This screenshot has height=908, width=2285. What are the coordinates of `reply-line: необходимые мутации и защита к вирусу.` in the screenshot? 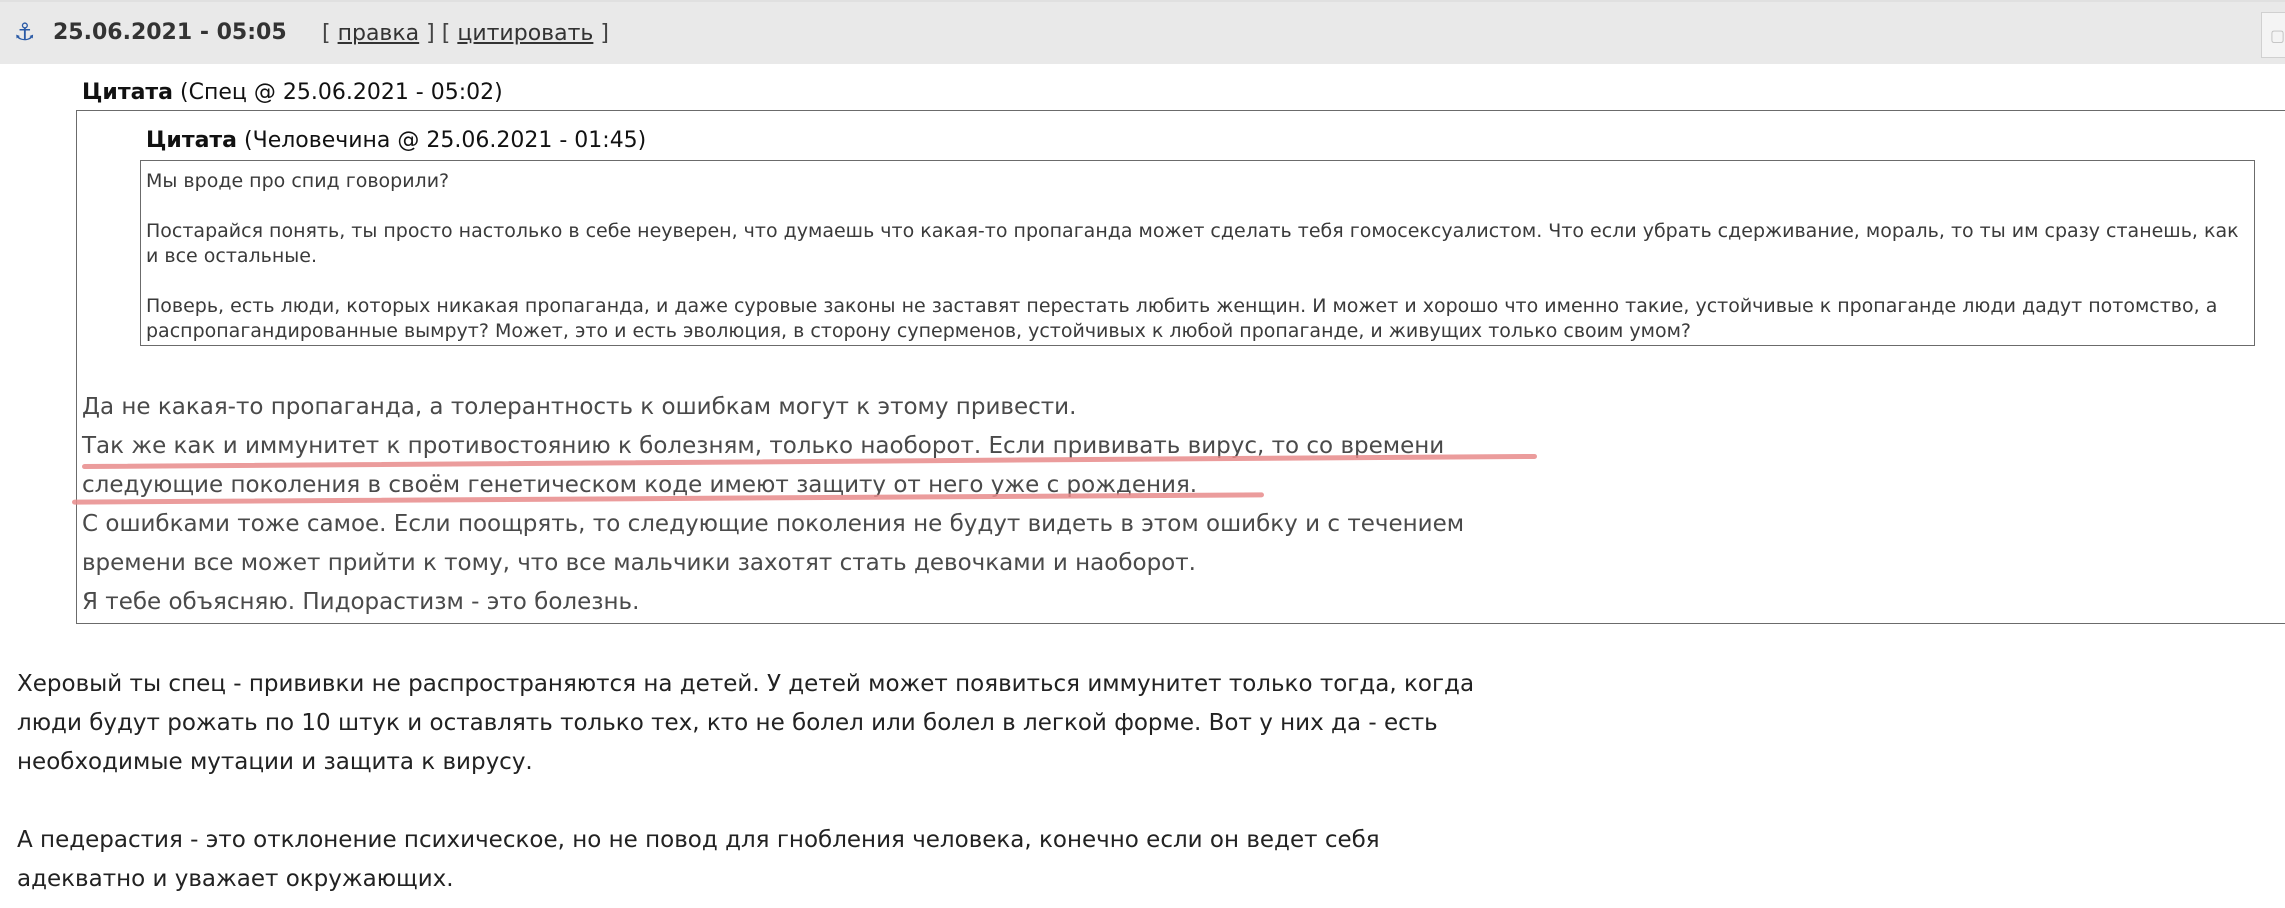 It's located at (275, 762).